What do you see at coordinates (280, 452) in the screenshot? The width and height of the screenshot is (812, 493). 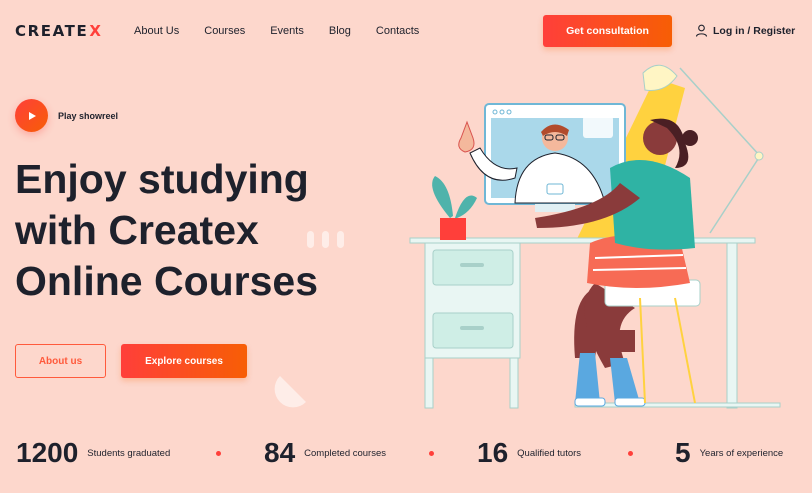 I see `stat-number: 84` at bounding box center [280, 452].